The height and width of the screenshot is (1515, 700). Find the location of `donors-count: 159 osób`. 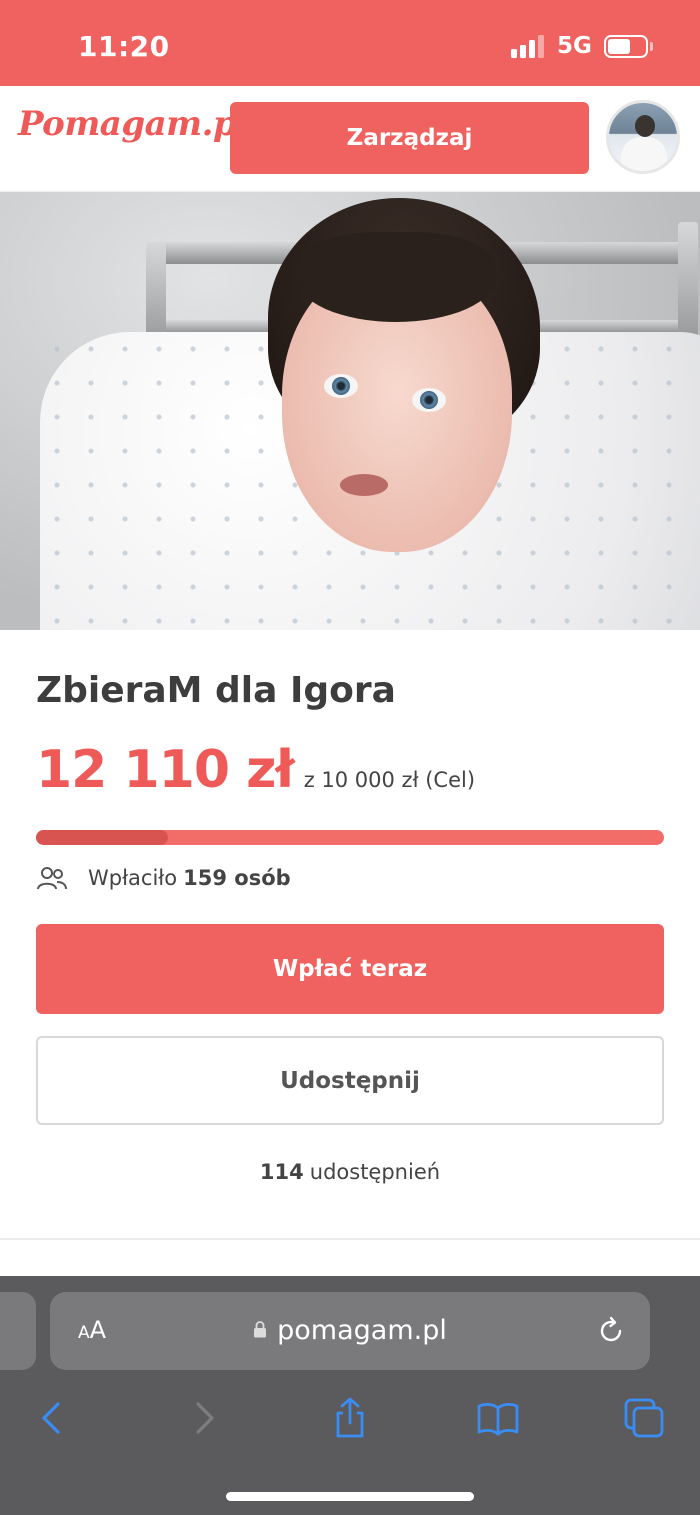

donors-count: 159 osób is located at coordinates (237, 878).